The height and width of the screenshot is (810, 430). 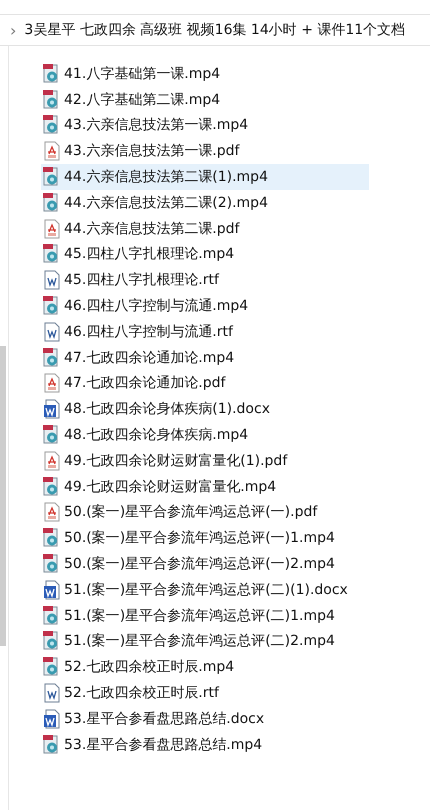 I want to click on folder-path: 3吴星平 七政四余 高级班 视频16集 14小时 + 课件11个文档, so click(x=215, y=30).